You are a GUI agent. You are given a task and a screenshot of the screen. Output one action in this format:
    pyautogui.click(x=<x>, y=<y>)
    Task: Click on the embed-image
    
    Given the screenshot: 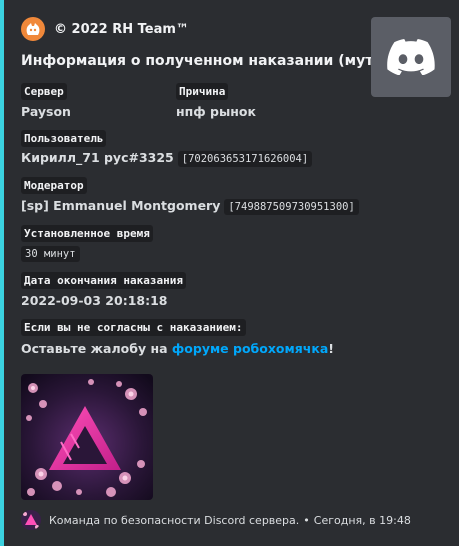 What is the action you would take?
    pyautogui.click(x=87, y=437)
    